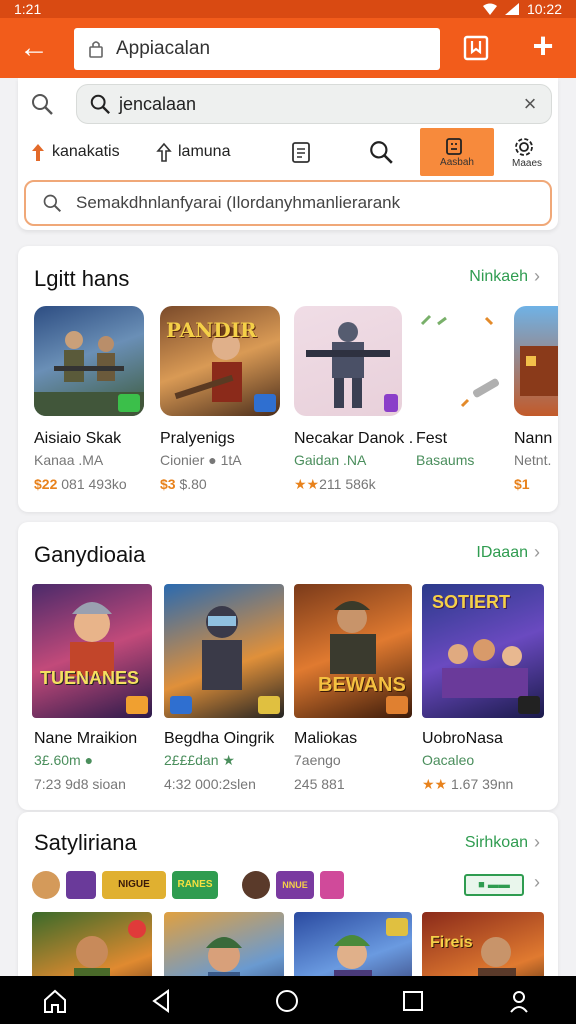 The height and width of the screenshot is (1024, 576). Describe the element at coordinates (524, 146) in the screenshot. I see `gear-icon` at that location.